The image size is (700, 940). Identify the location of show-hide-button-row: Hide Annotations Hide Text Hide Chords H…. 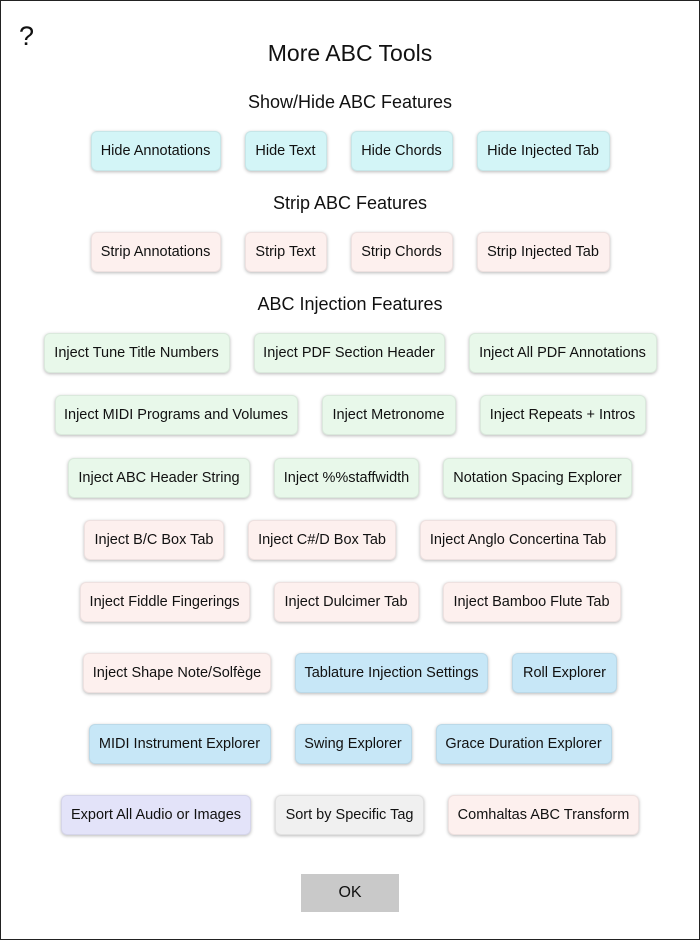
(350, 151).